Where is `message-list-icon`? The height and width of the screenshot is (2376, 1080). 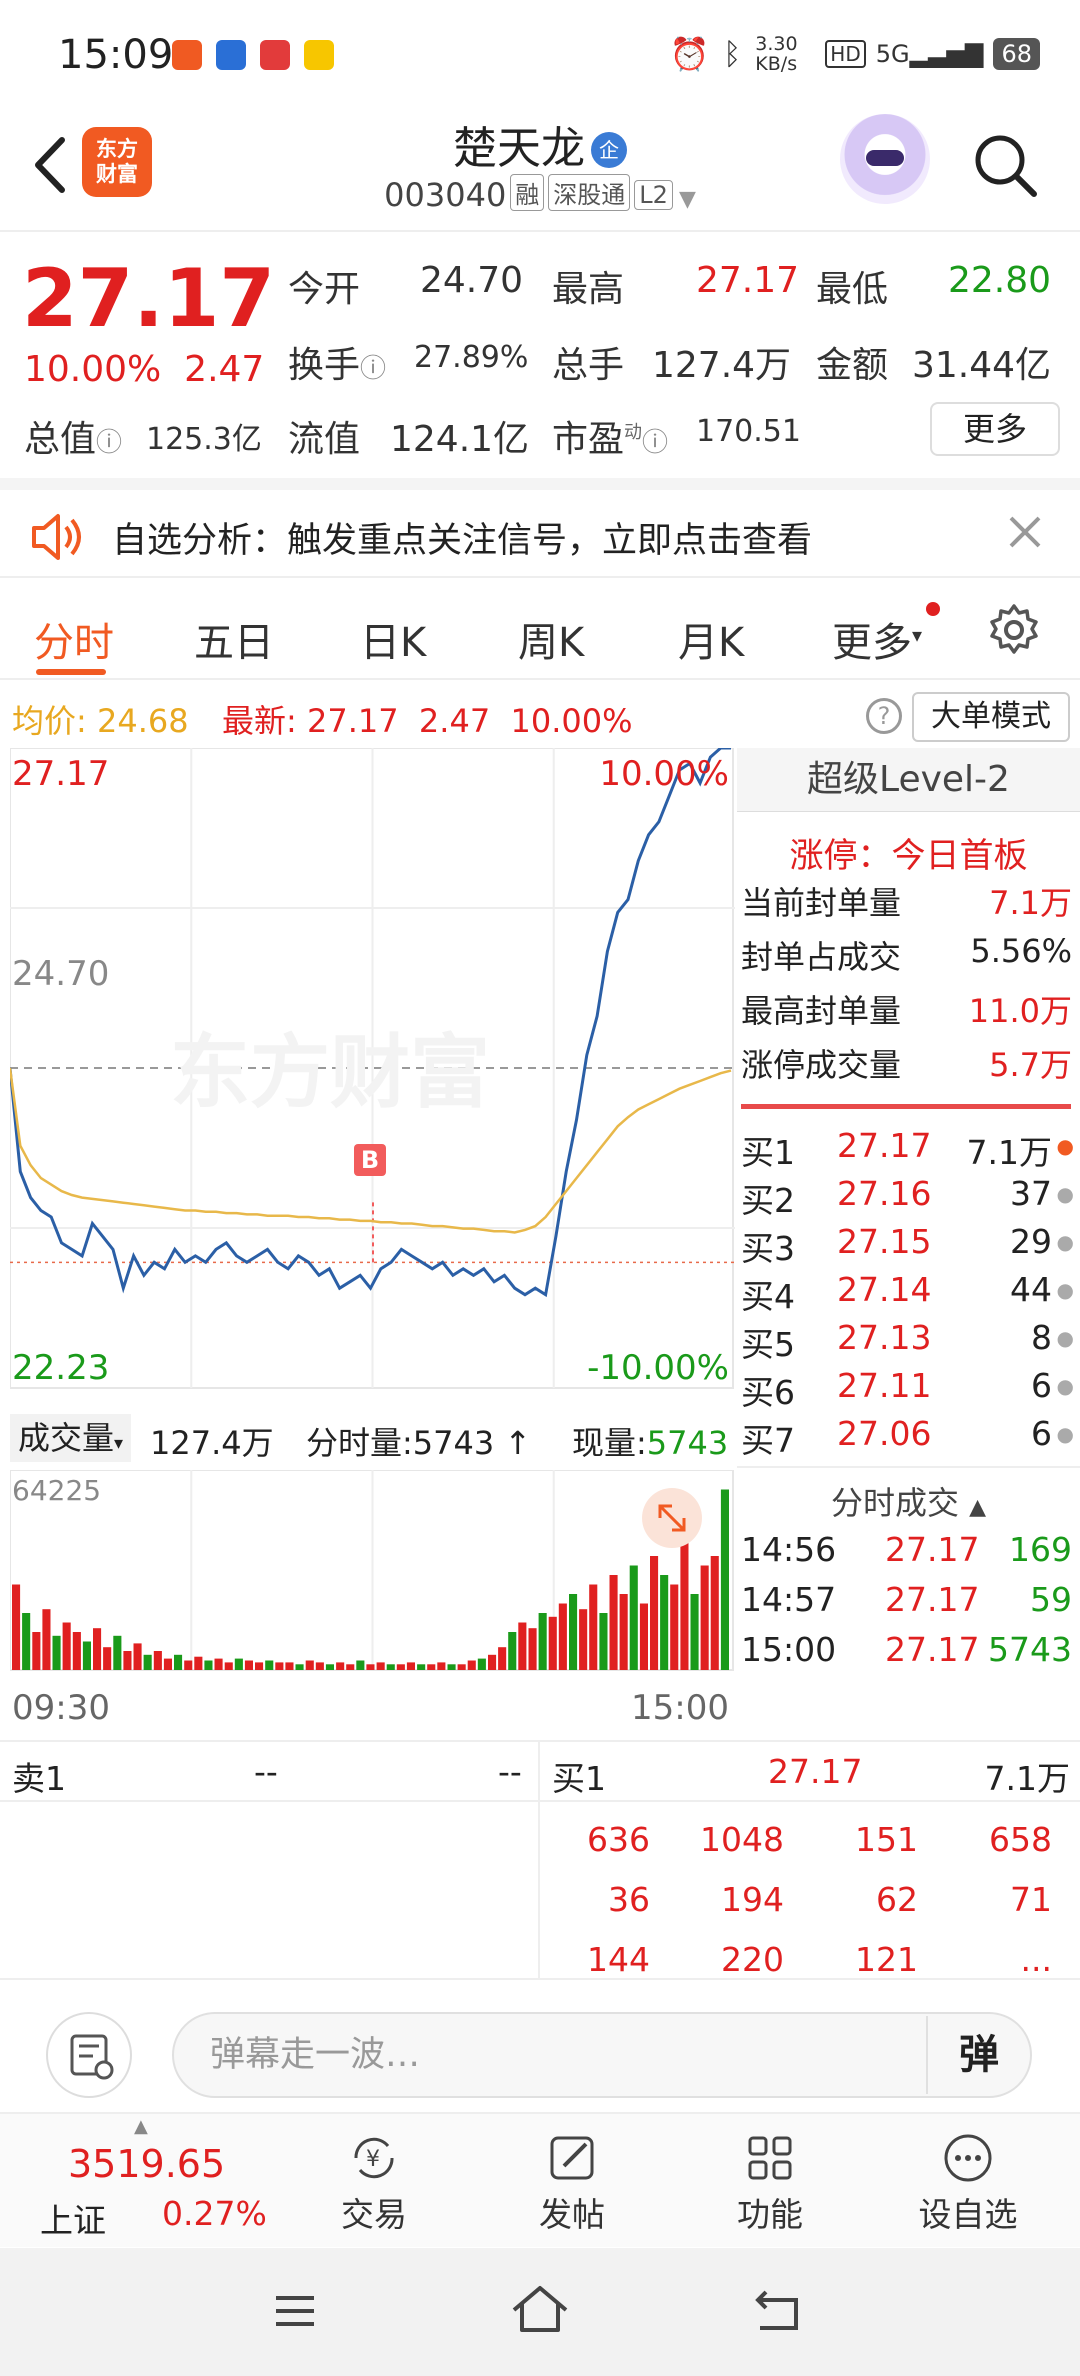 message-list-icon is located at coordinates (89, 2055).